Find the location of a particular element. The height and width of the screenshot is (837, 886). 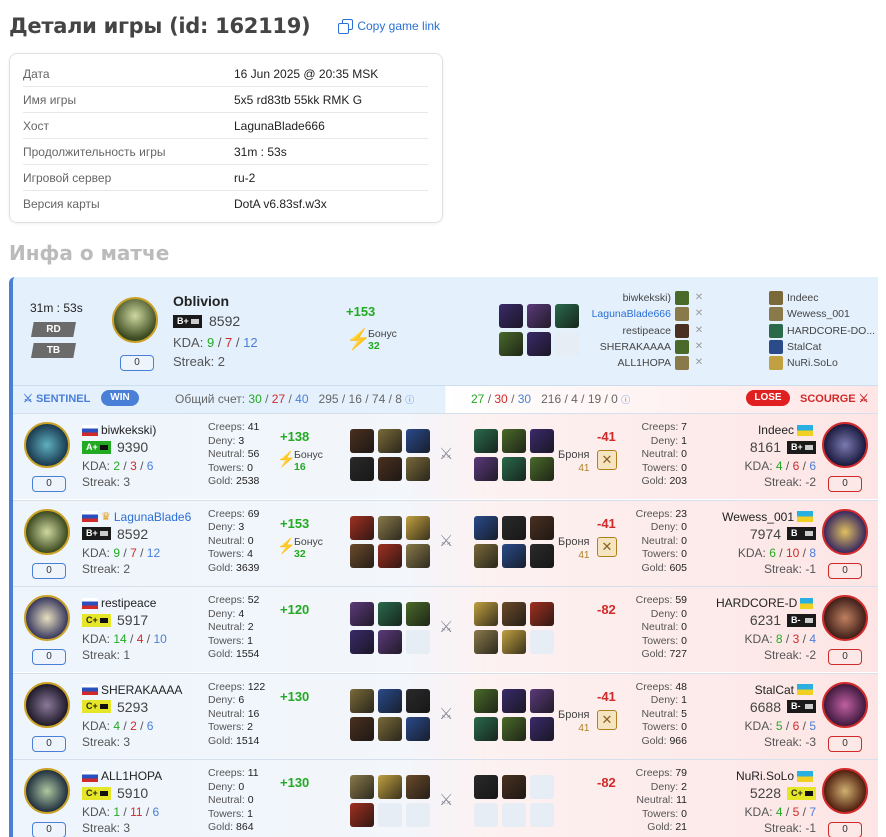

player-name: NuRi.SoLo is located at coordinates (765, 776).